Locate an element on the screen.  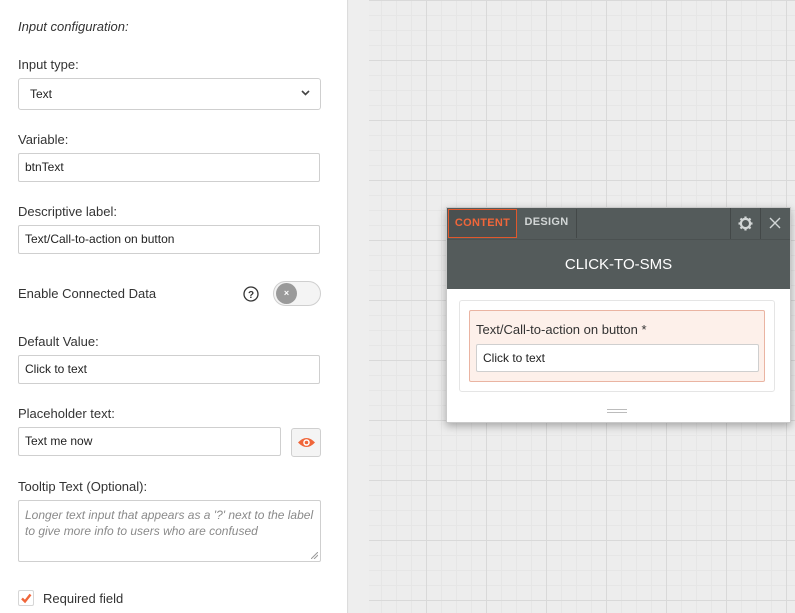
variable-label: Variable: is located at coordinates (43, 139).